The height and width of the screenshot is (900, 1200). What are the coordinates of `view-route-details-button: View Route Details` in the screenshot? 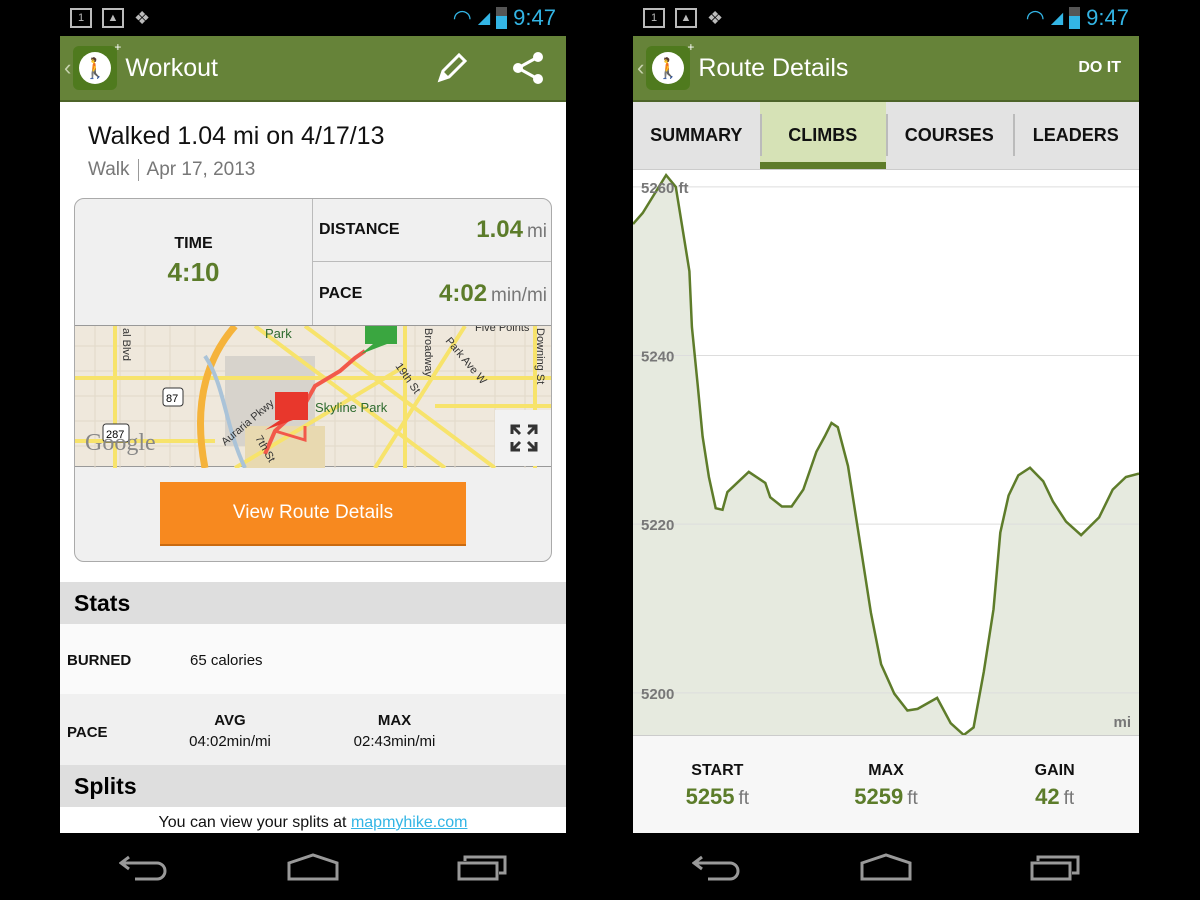 It's located at (313, 514).